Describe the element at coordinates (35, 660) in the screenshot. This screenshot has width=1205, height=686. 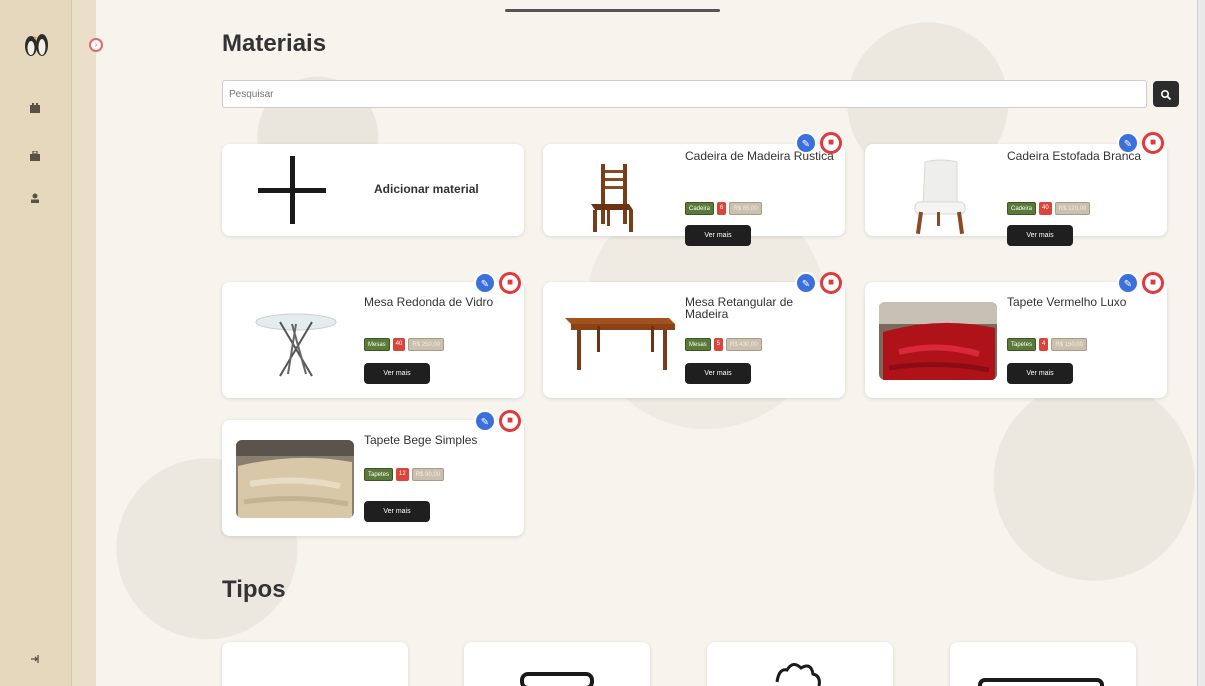
I see `logout-icon` at that location.